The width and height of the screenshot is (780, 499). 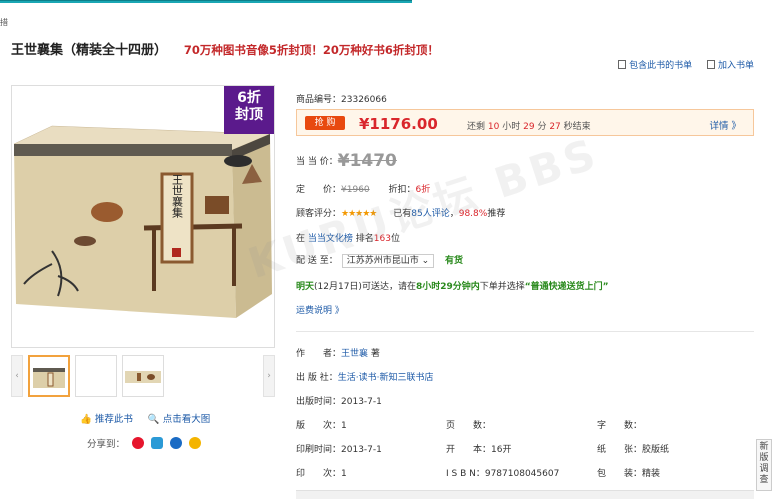 What do you see at coordinates (725, 125) in the screenshot?
I see `flash-detail-link: 详情 》` at bounding box center [725, 125].